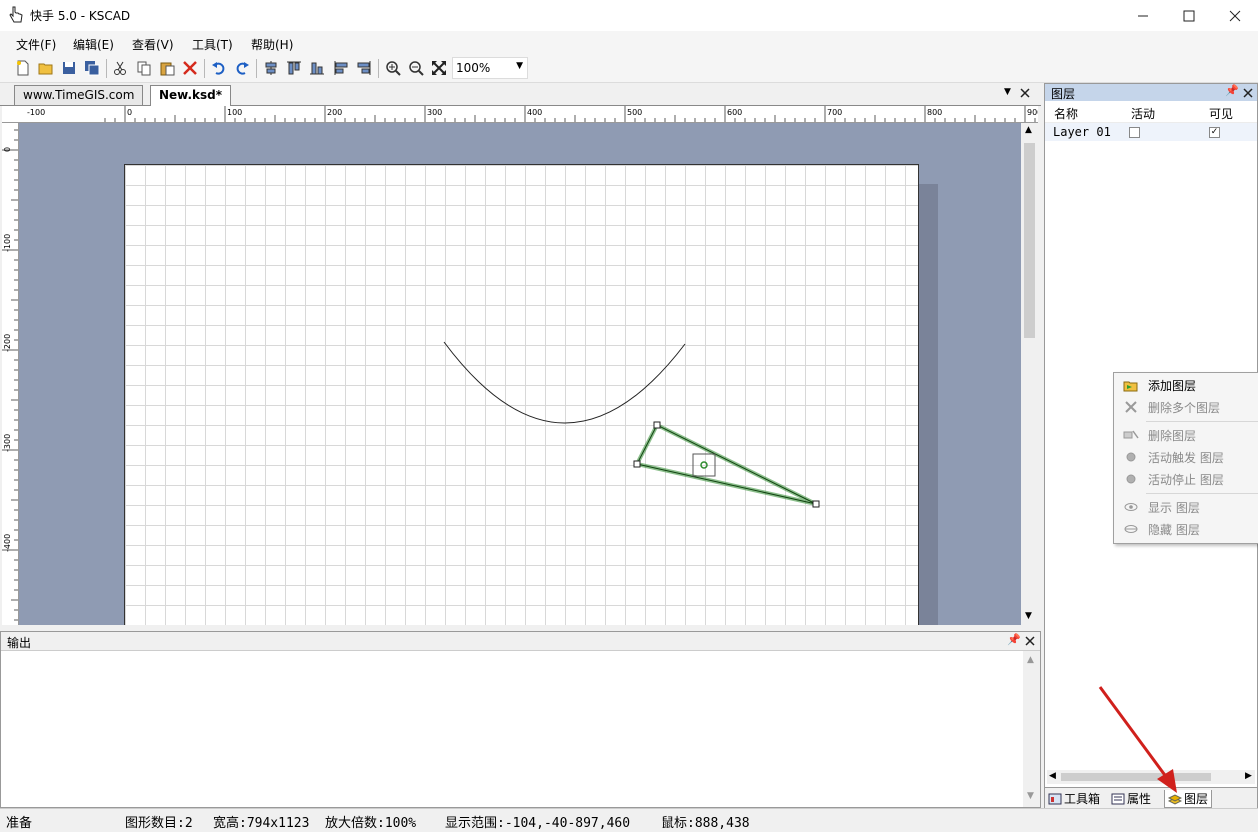  I want to click on scroll-left-icon: ◀, so click(1052, 776).